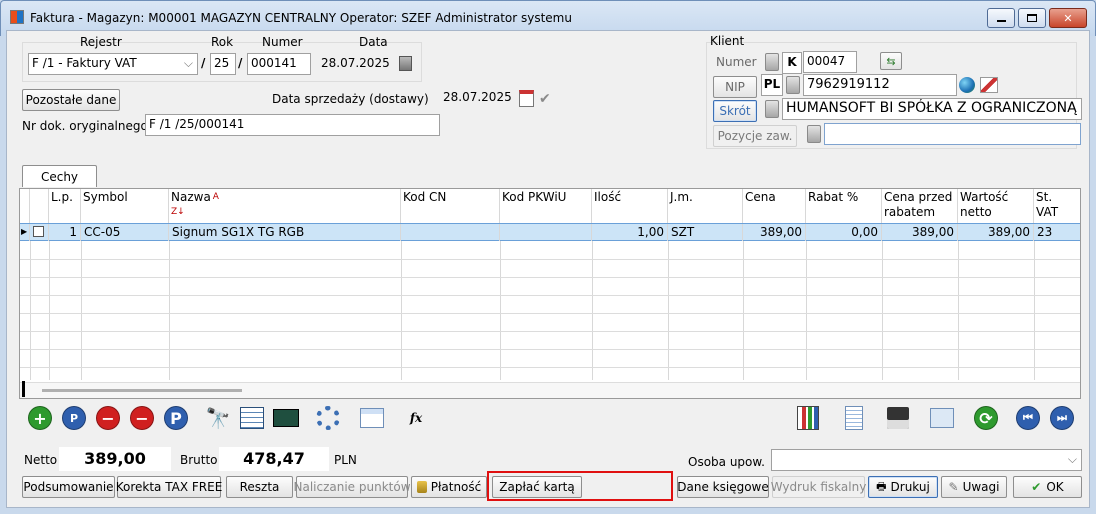  Describe the element at coordinates (772, 62) in the screenshot. I see `lock-icon` at that location.